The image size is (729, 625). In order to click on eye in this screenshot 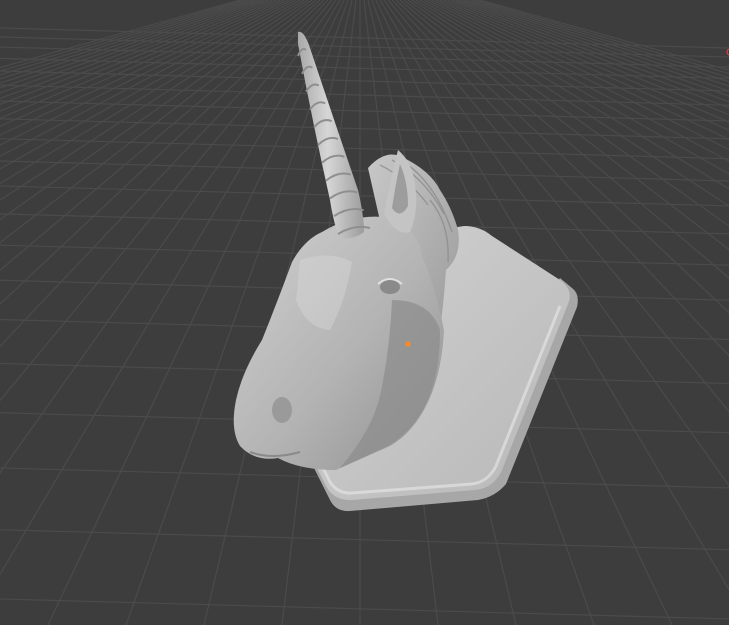, I will do `click(390, 287)`.